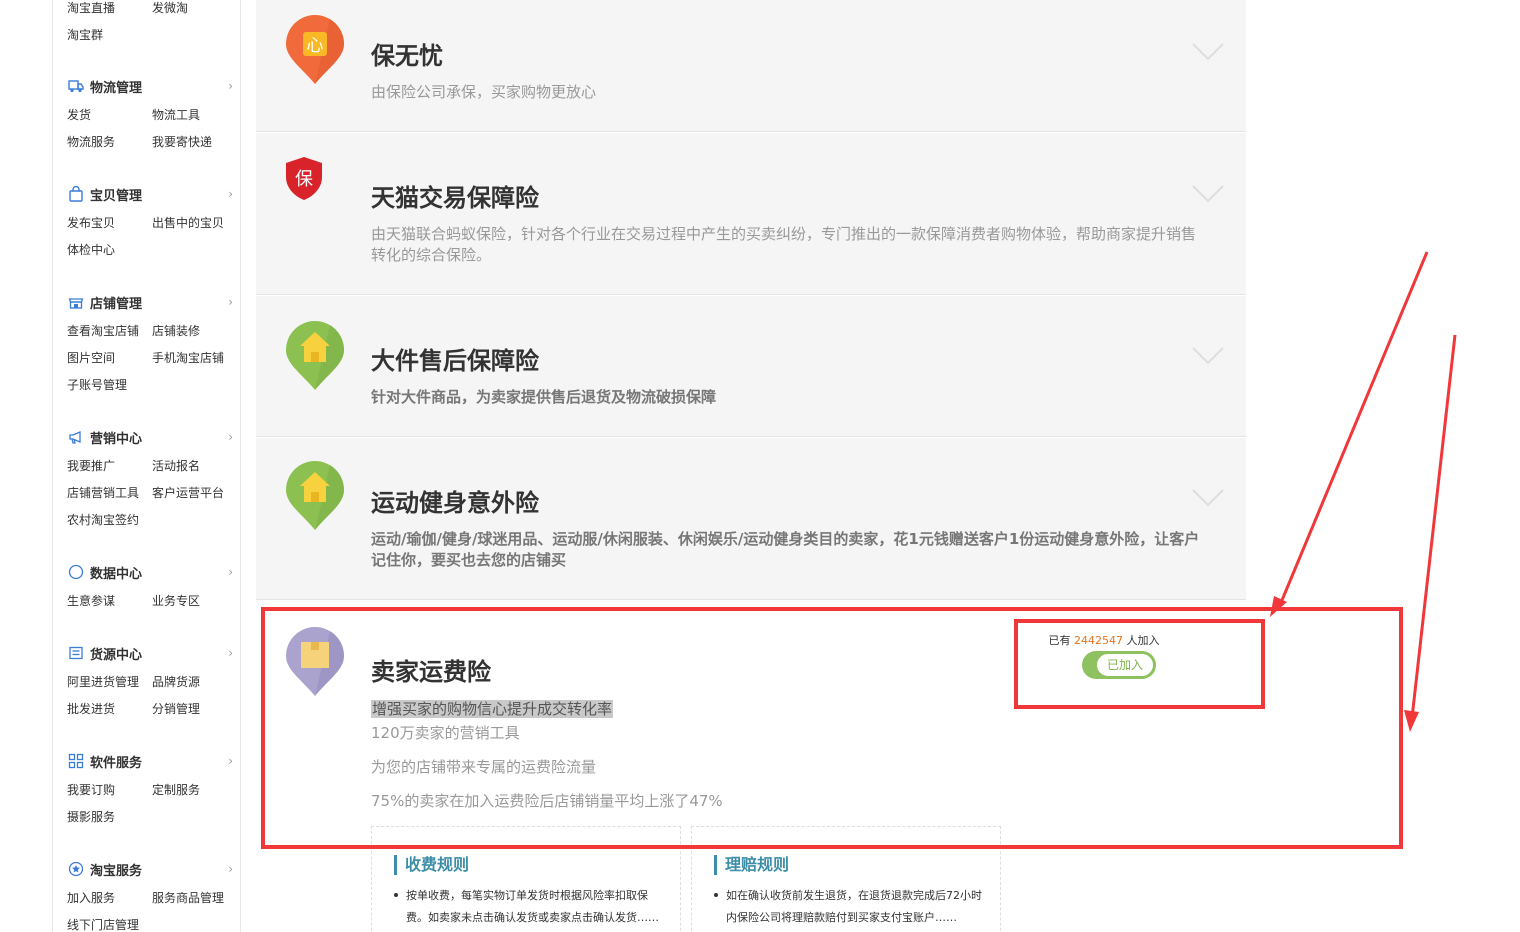  I want to click on megaphone-icon, so click(76, 437).